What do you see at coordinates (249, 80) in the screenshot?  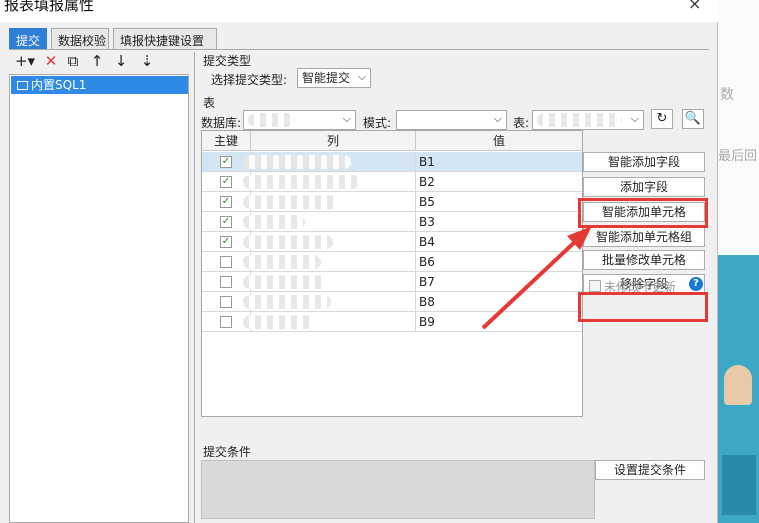 I see `submit-type-label: 选择提交类型:` at bounding box center [249, 80].